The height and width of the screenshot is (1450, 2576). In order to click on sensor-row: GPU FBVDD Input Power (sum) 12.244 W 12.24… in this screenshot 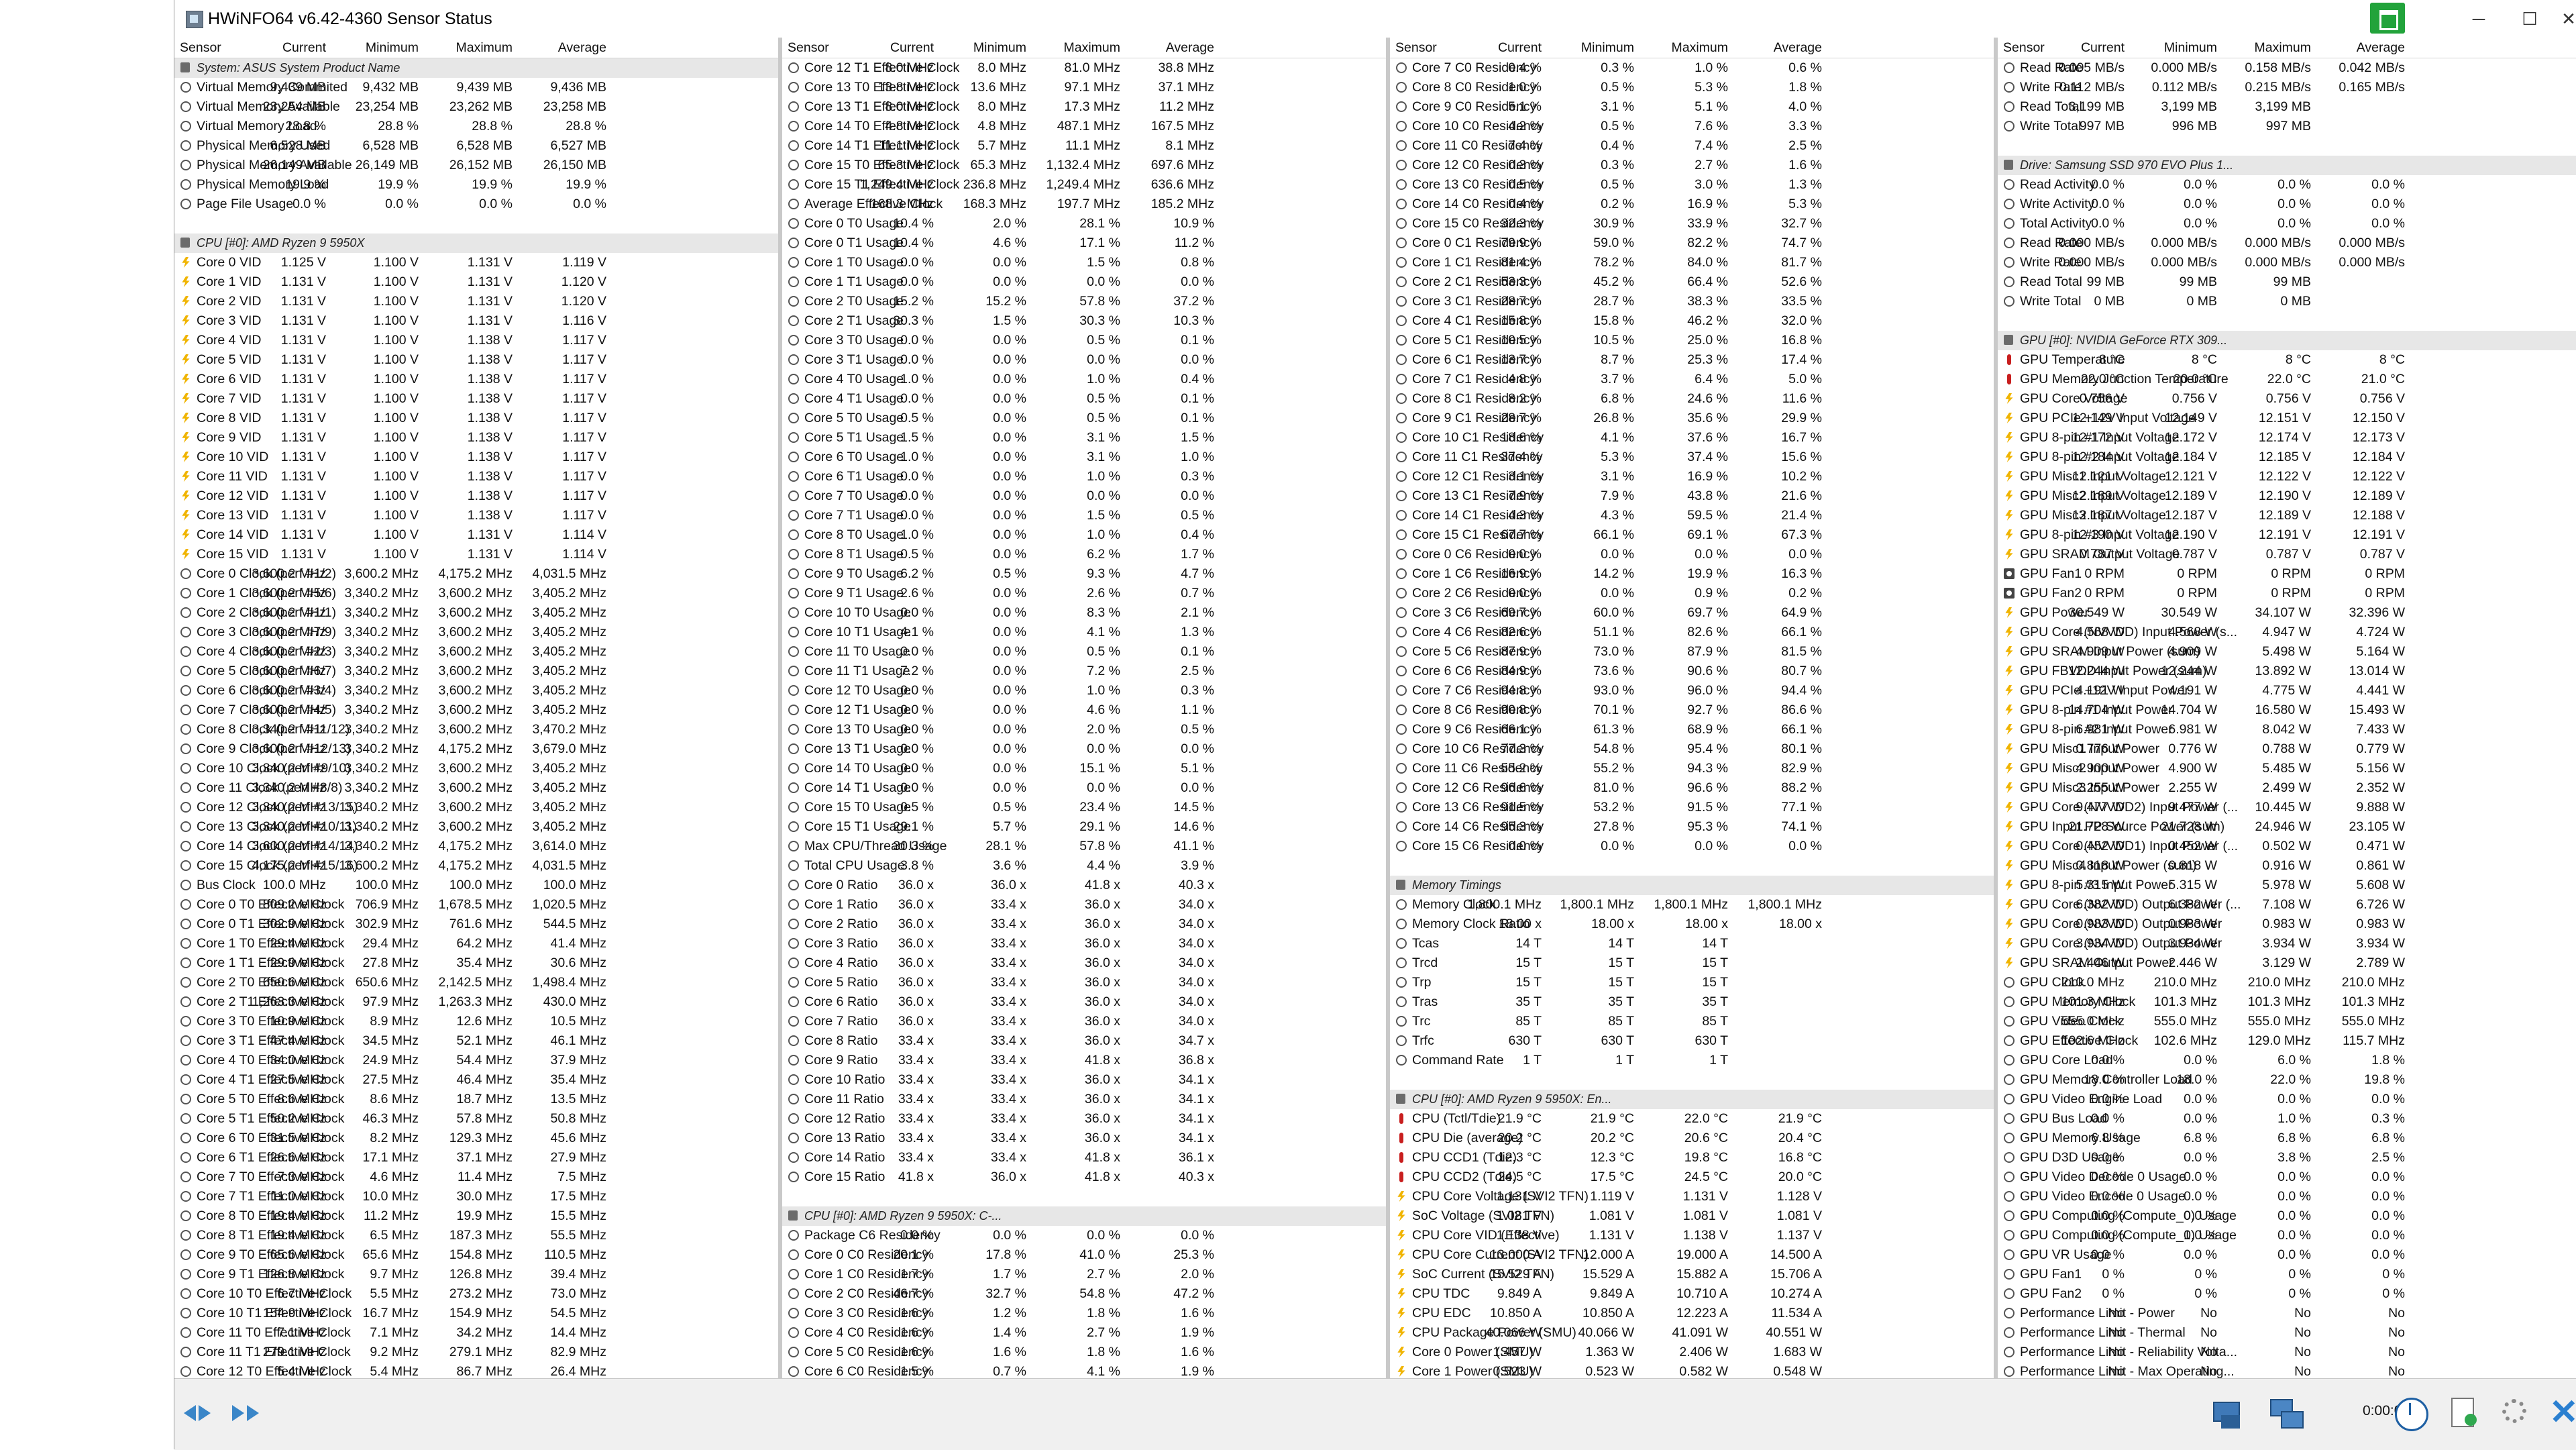, I will do `click(2287, 671)`.